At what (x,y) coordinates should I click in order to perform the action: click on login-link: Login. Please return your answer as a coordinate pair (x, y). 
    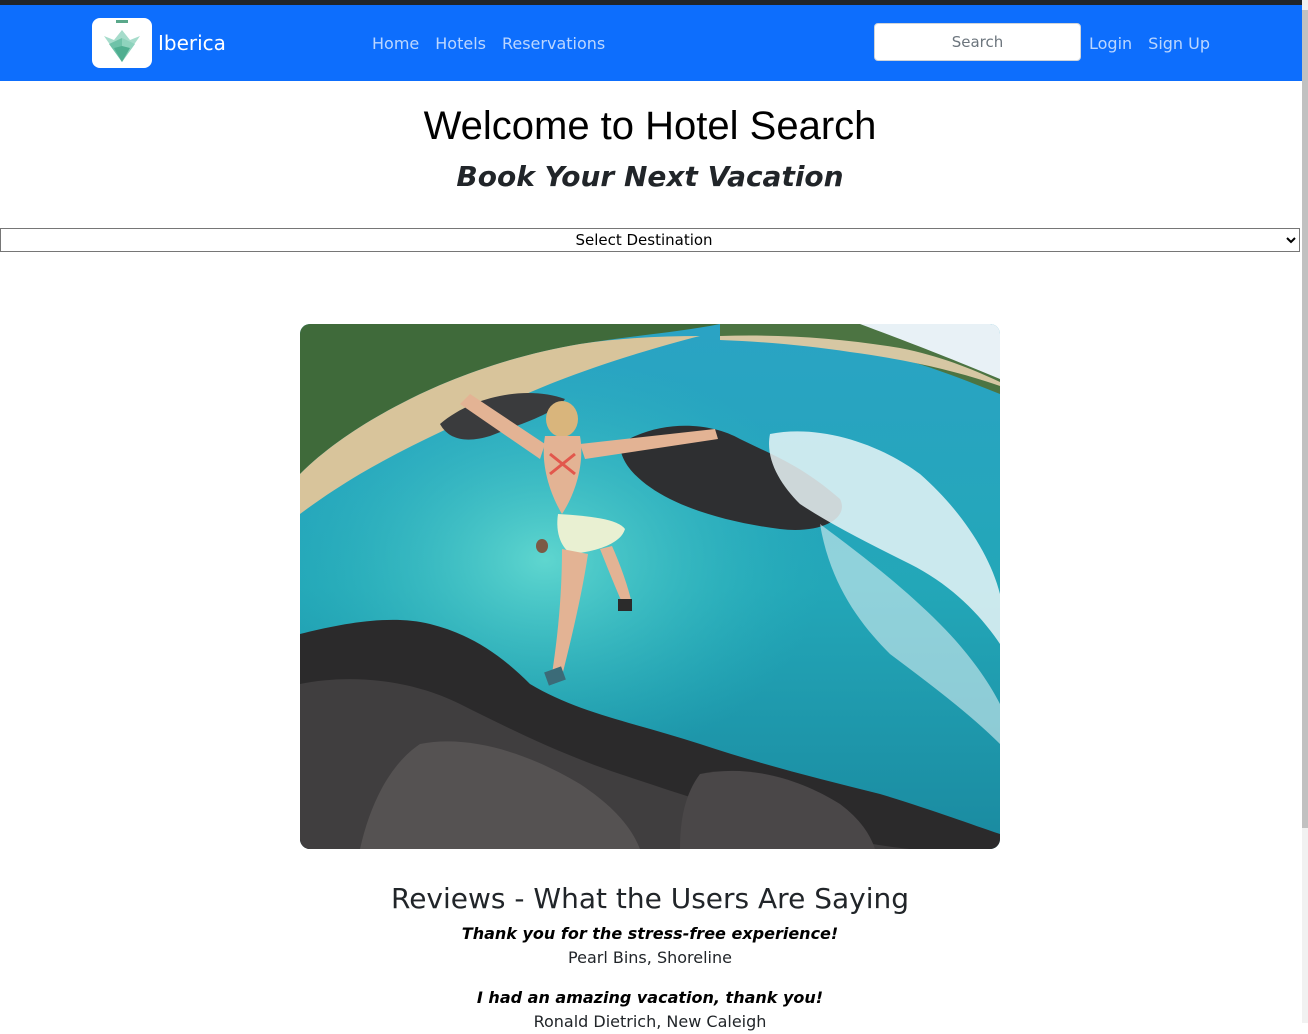
    Looking at the image, I should click on (1110, 43).